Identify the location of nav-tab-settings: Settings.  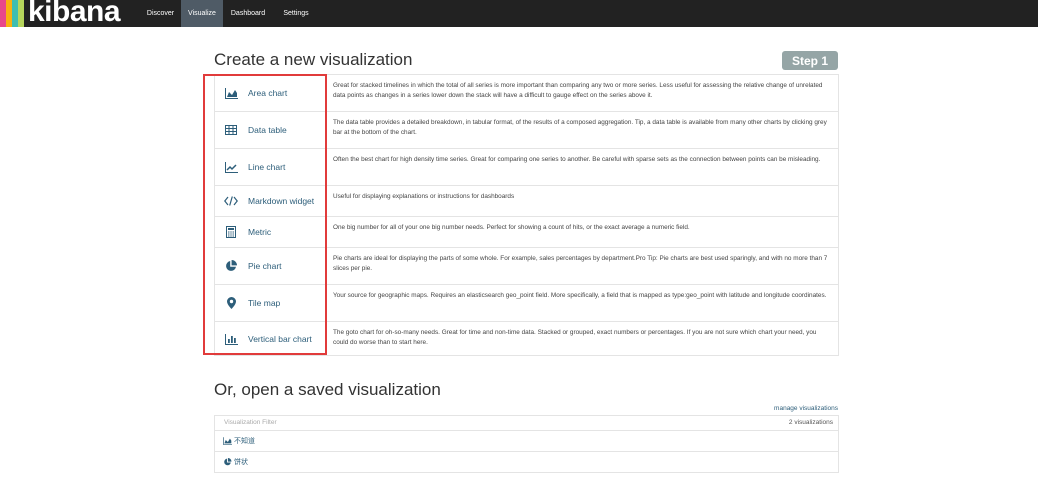
(296, 13).